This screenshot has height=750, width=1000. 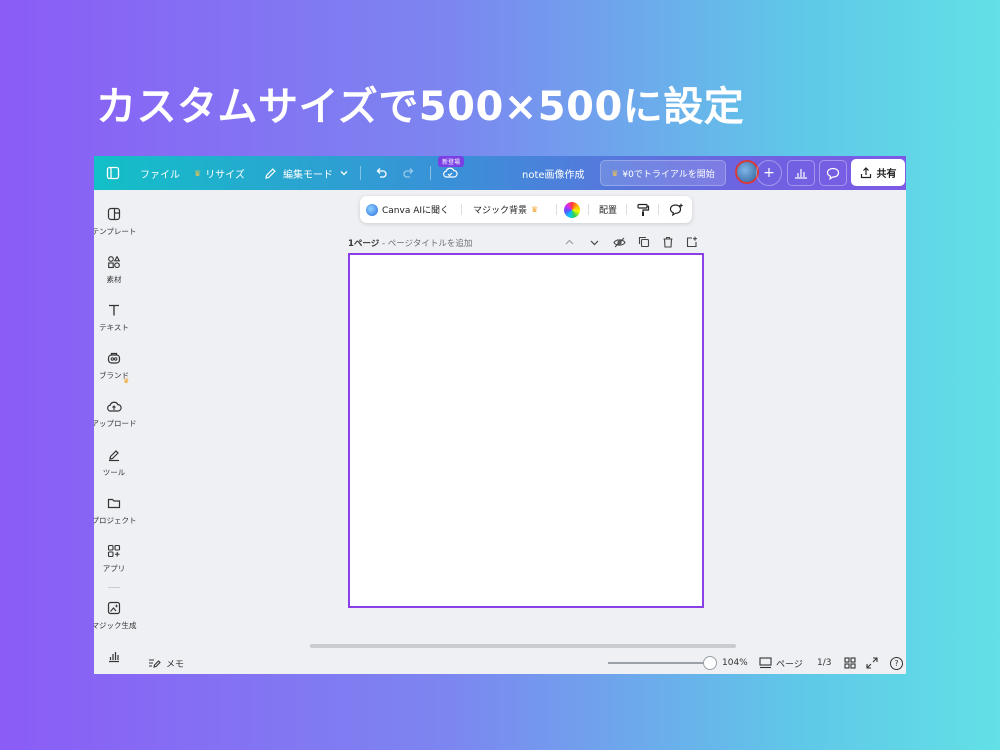 I want to click on trash-icon, so click(x=668, y=242).